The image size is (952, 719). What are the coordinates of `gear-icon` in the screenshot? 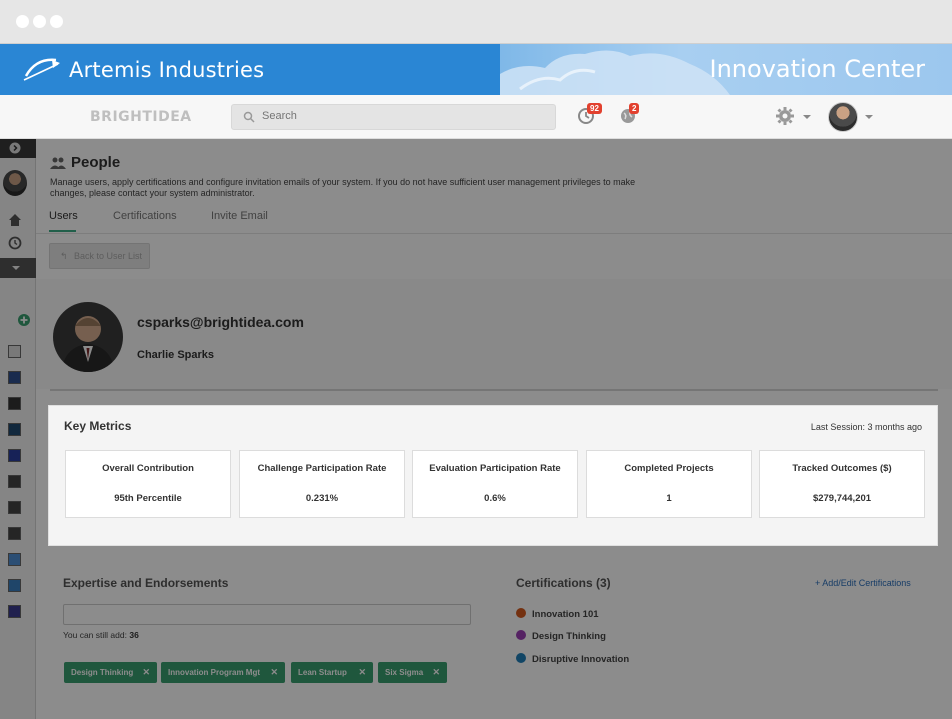 It's located at (785, 116).